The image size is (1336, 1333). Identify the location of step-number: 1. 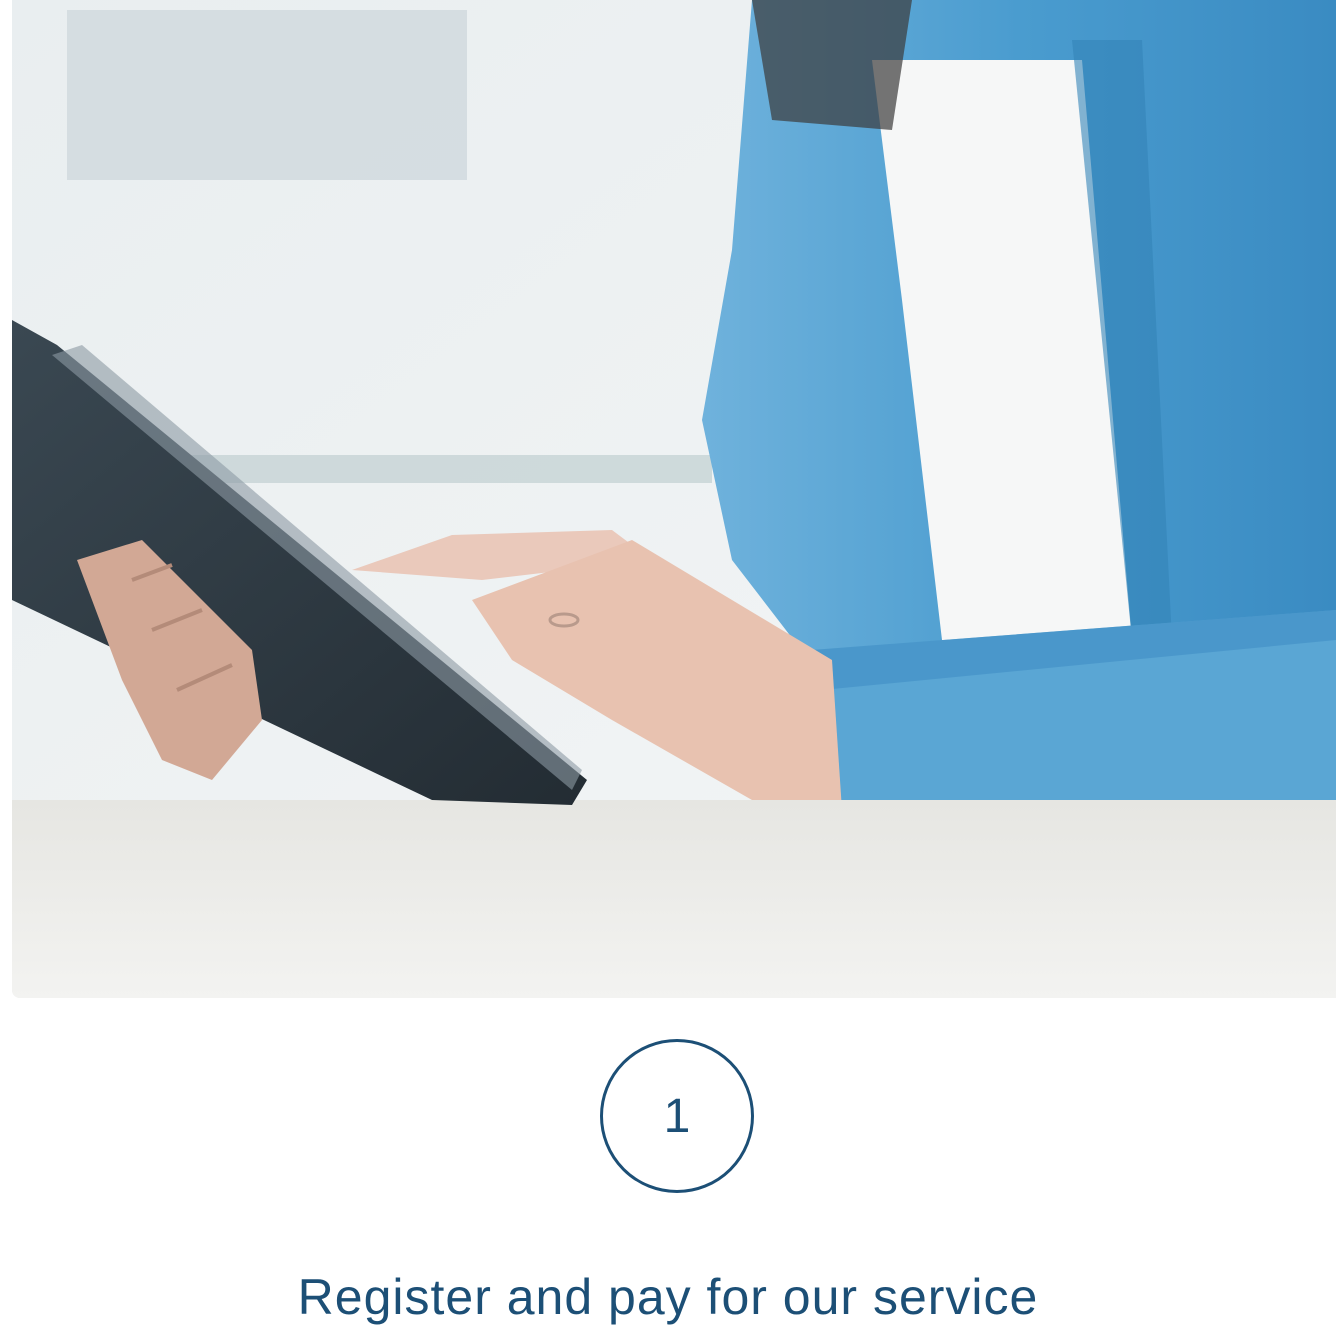
(677, 1116).